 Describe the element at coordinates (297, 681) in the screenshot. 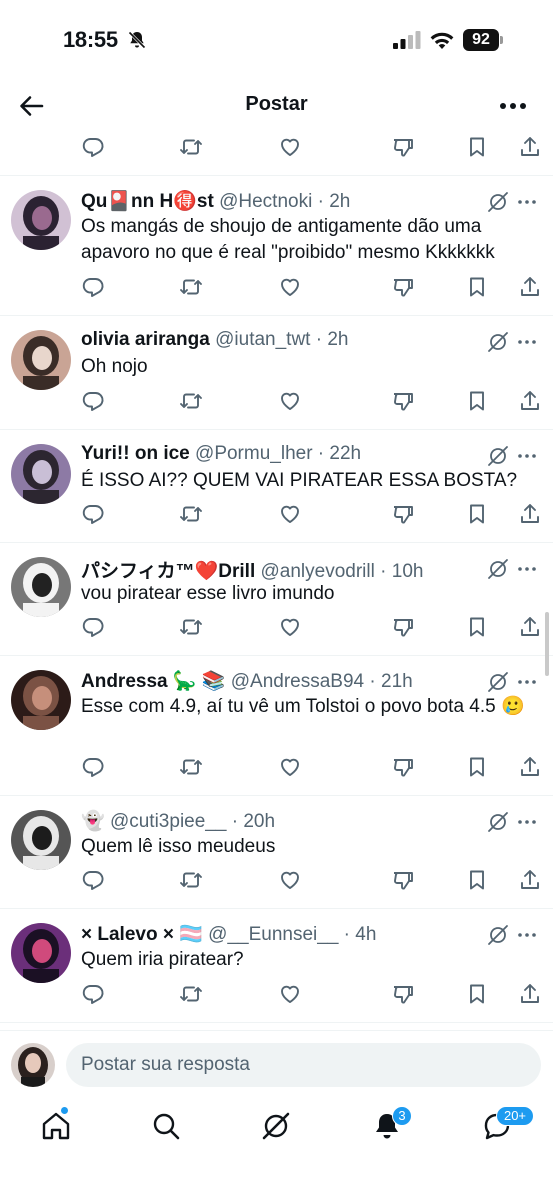

I see `user-handle: @AndressaB94` at that location.